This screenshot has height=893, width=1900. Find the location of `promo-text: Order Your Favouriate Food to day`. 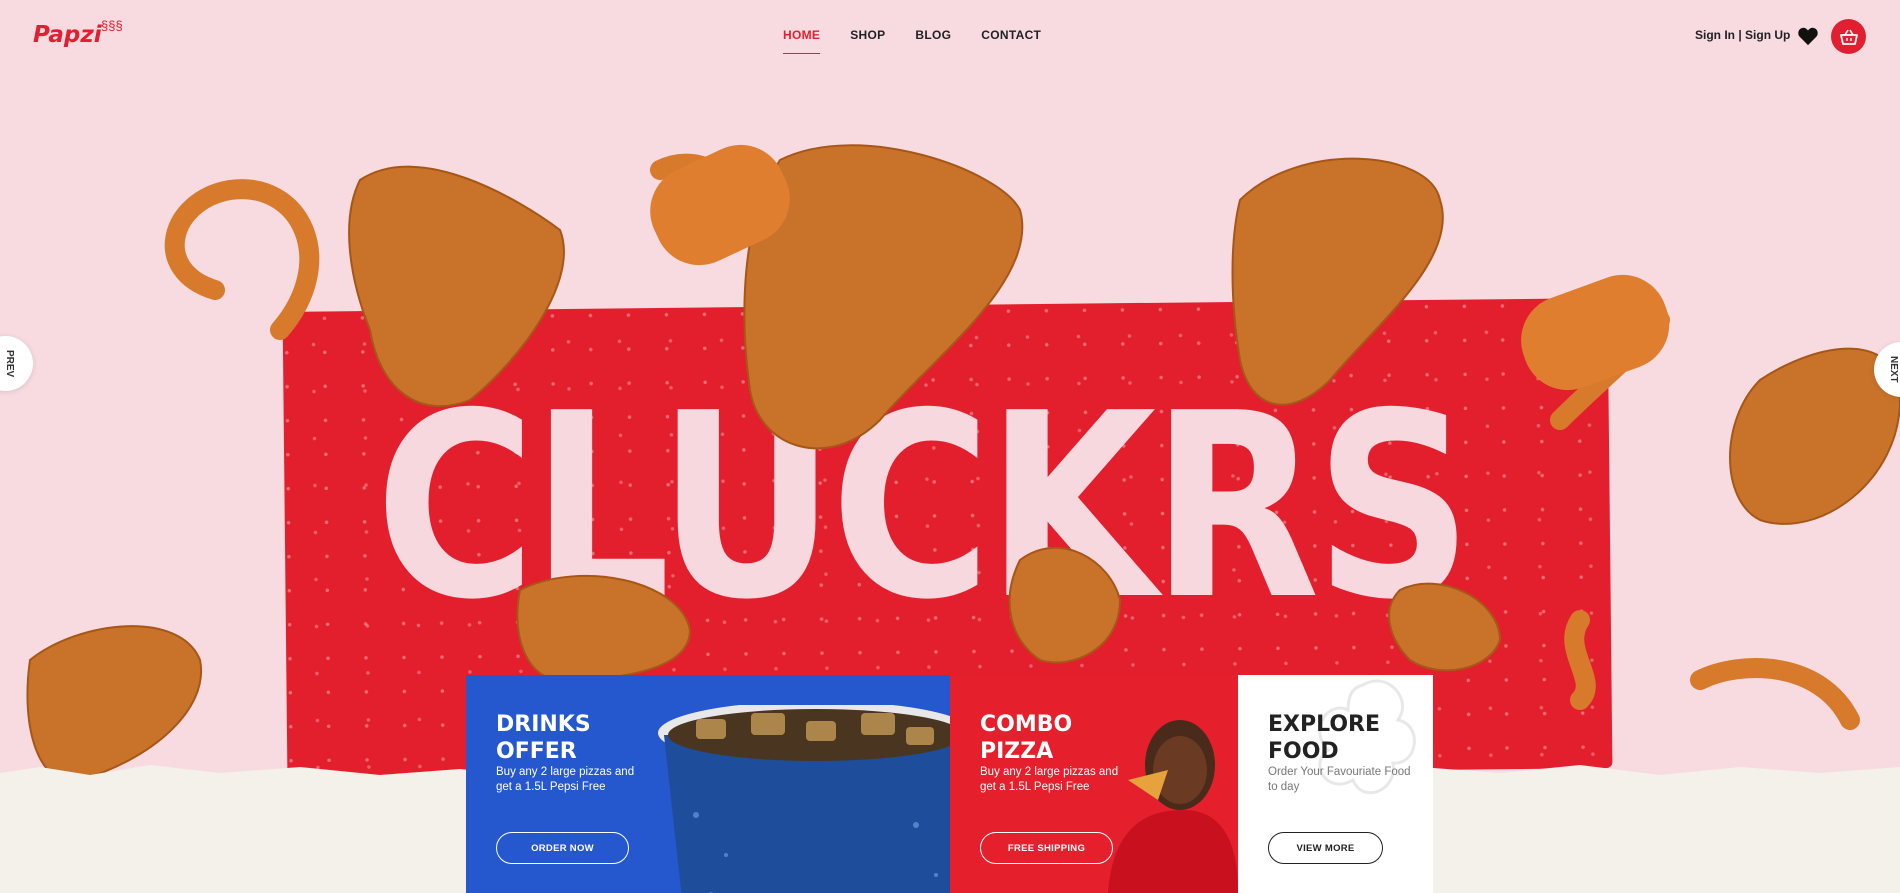

promo-text: Order Your Favouriate Food to day is located at coordinates (1339, 779).